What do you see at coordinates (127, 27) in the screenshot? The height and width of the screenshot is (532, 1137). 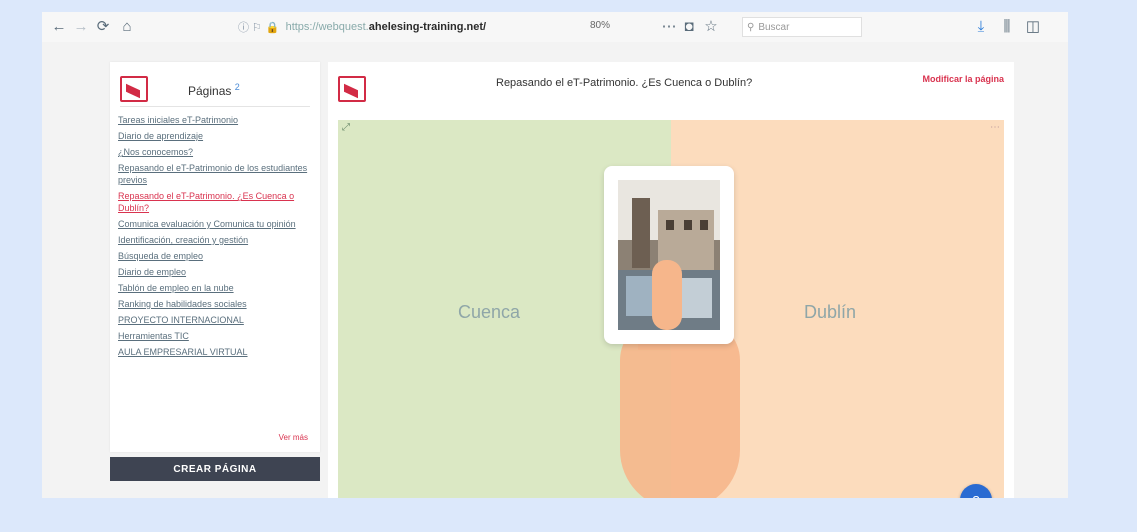 I see `home-icon: ⌂` at bounding box center [127, 27].